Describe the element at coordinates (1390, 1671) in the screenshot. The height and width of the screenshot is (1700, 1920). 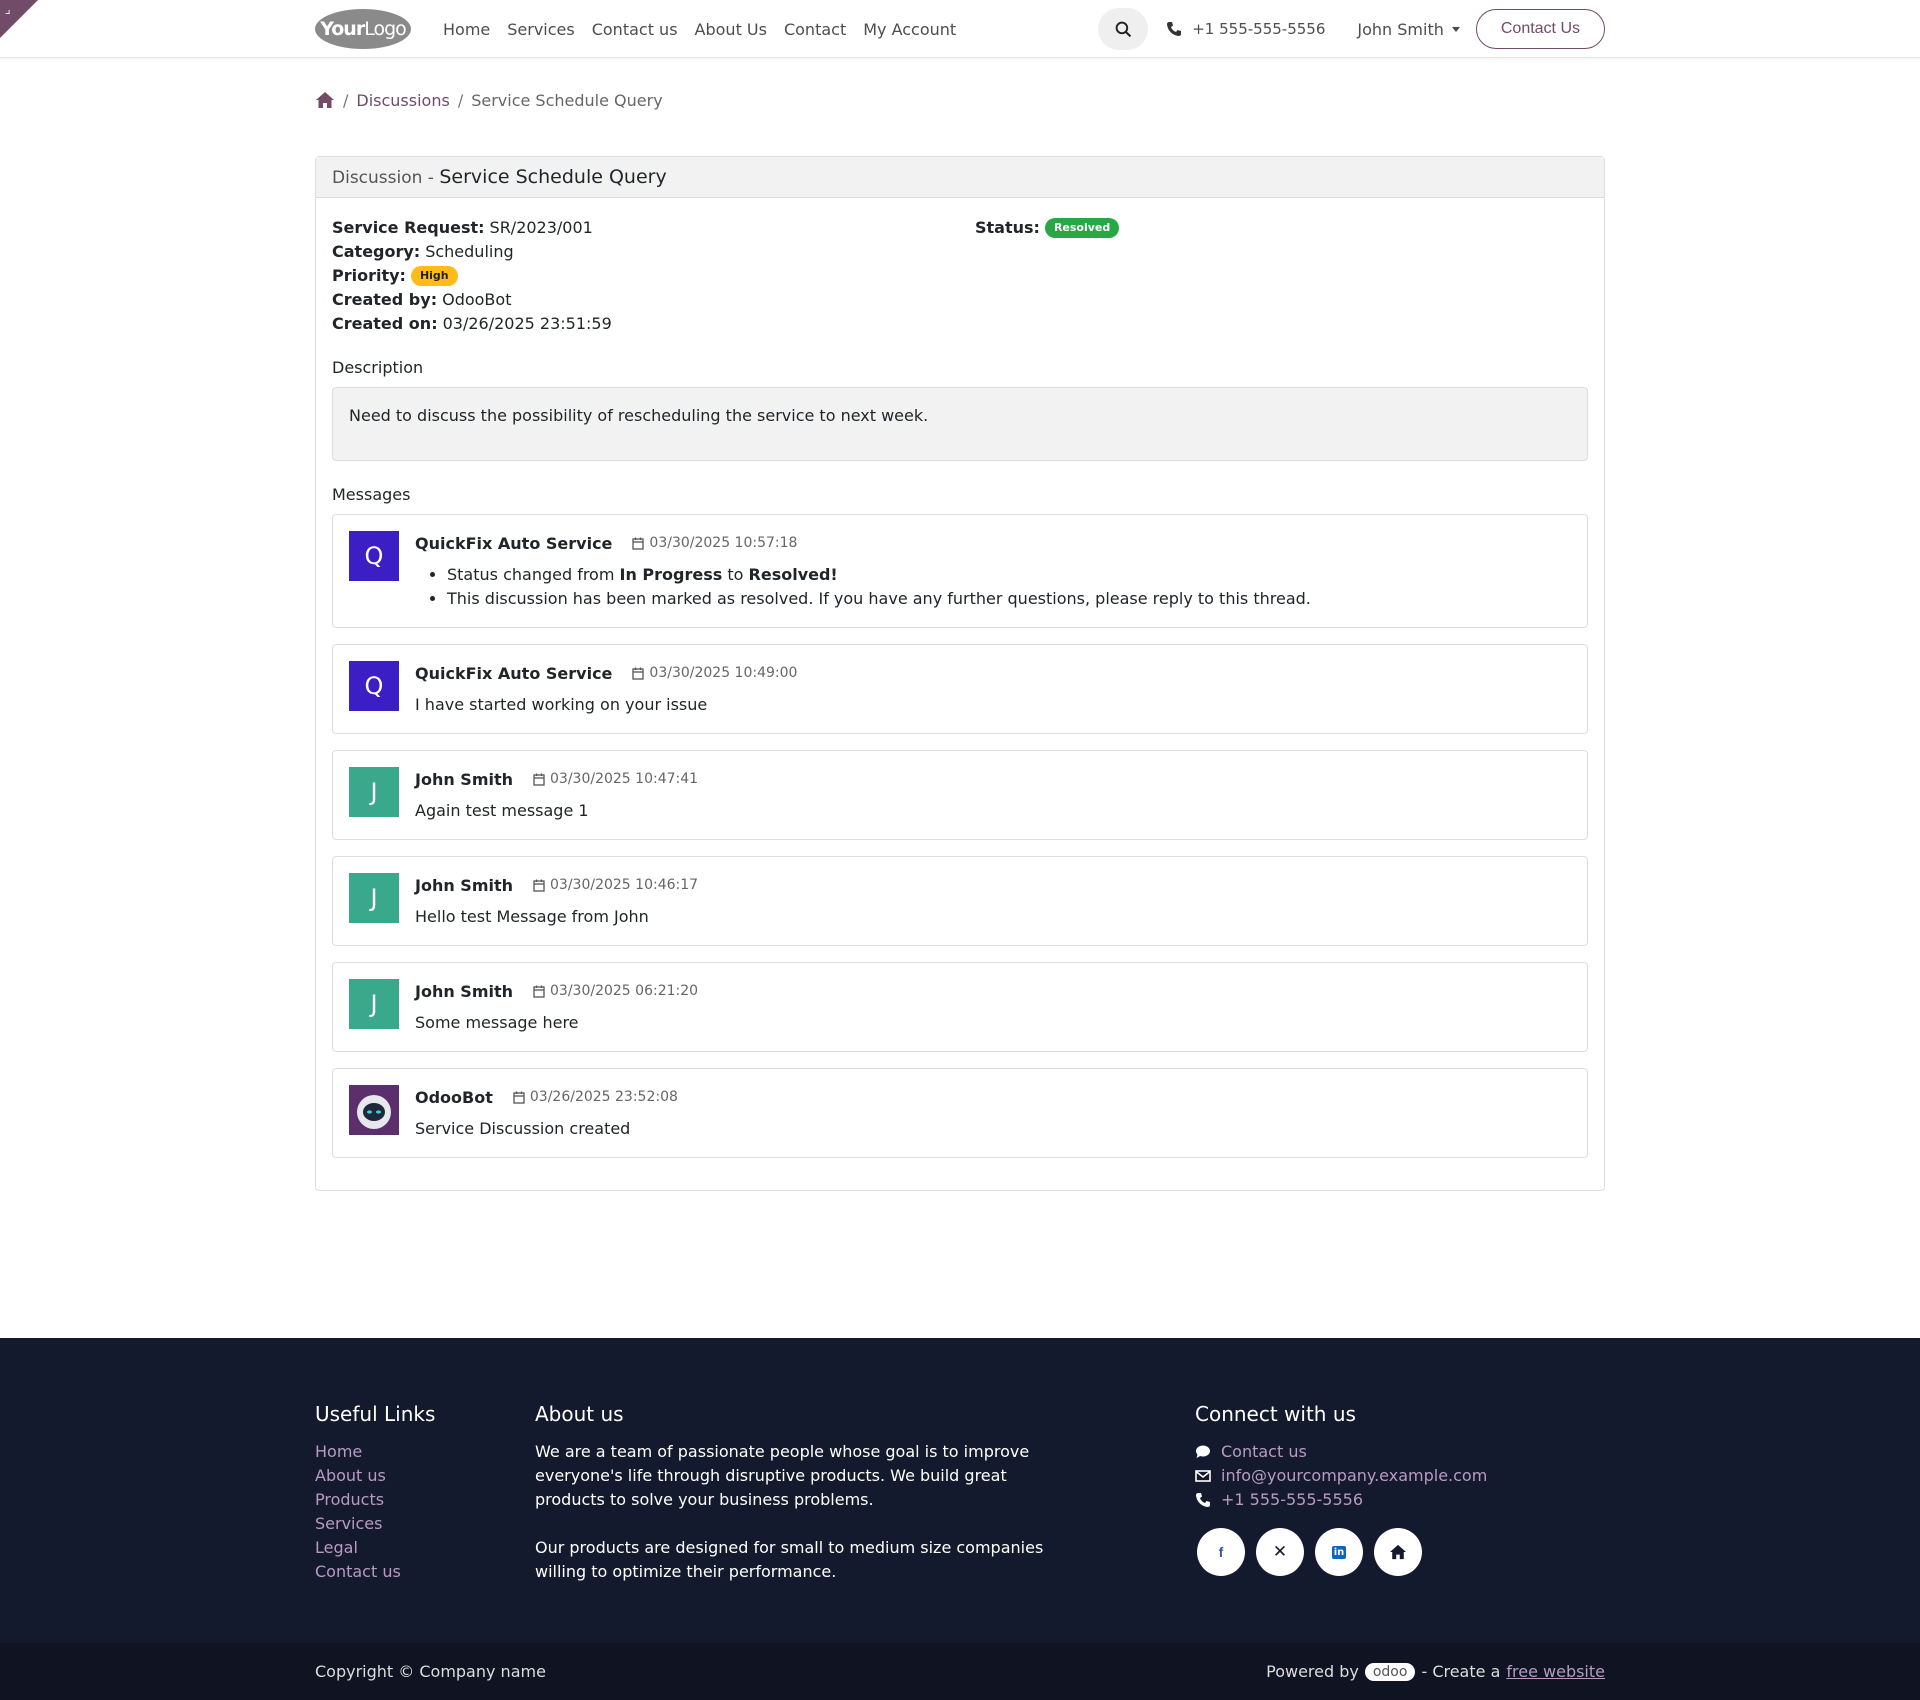
I see `odoo-logo: odoo` at that location.